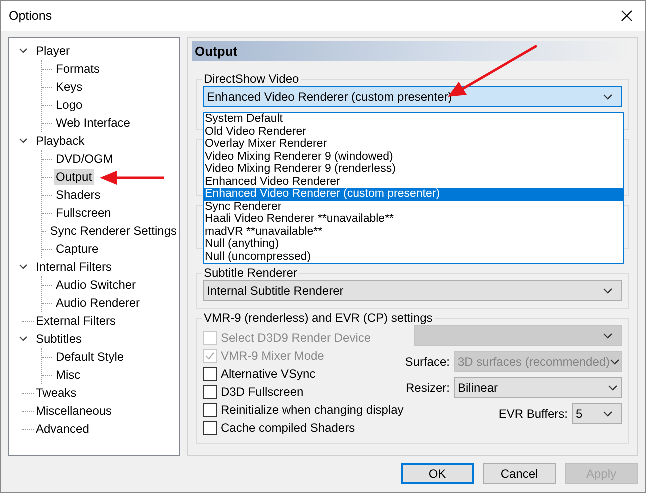 The width and height of the screenshot is (646, 493). What do you see at coordinates (312, 410) in the screenshot?
I see `checkbox-label: Reinitialize when changing display` at bounding box center [312, 410].